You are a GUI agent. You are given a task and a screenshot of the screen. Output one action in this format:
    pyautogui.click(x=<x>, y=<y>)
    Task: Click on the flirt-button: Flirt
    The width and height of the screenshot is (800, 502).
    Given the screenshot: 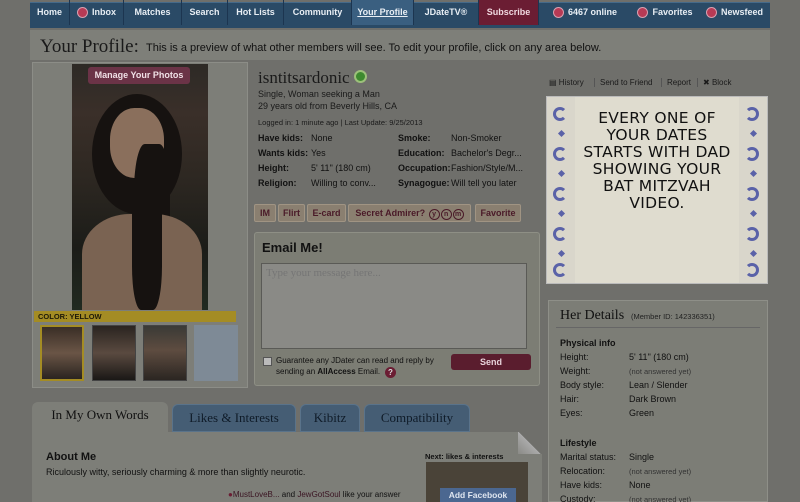 What is the action you would take?
    pyautogui.click(x=291, y=213)
    